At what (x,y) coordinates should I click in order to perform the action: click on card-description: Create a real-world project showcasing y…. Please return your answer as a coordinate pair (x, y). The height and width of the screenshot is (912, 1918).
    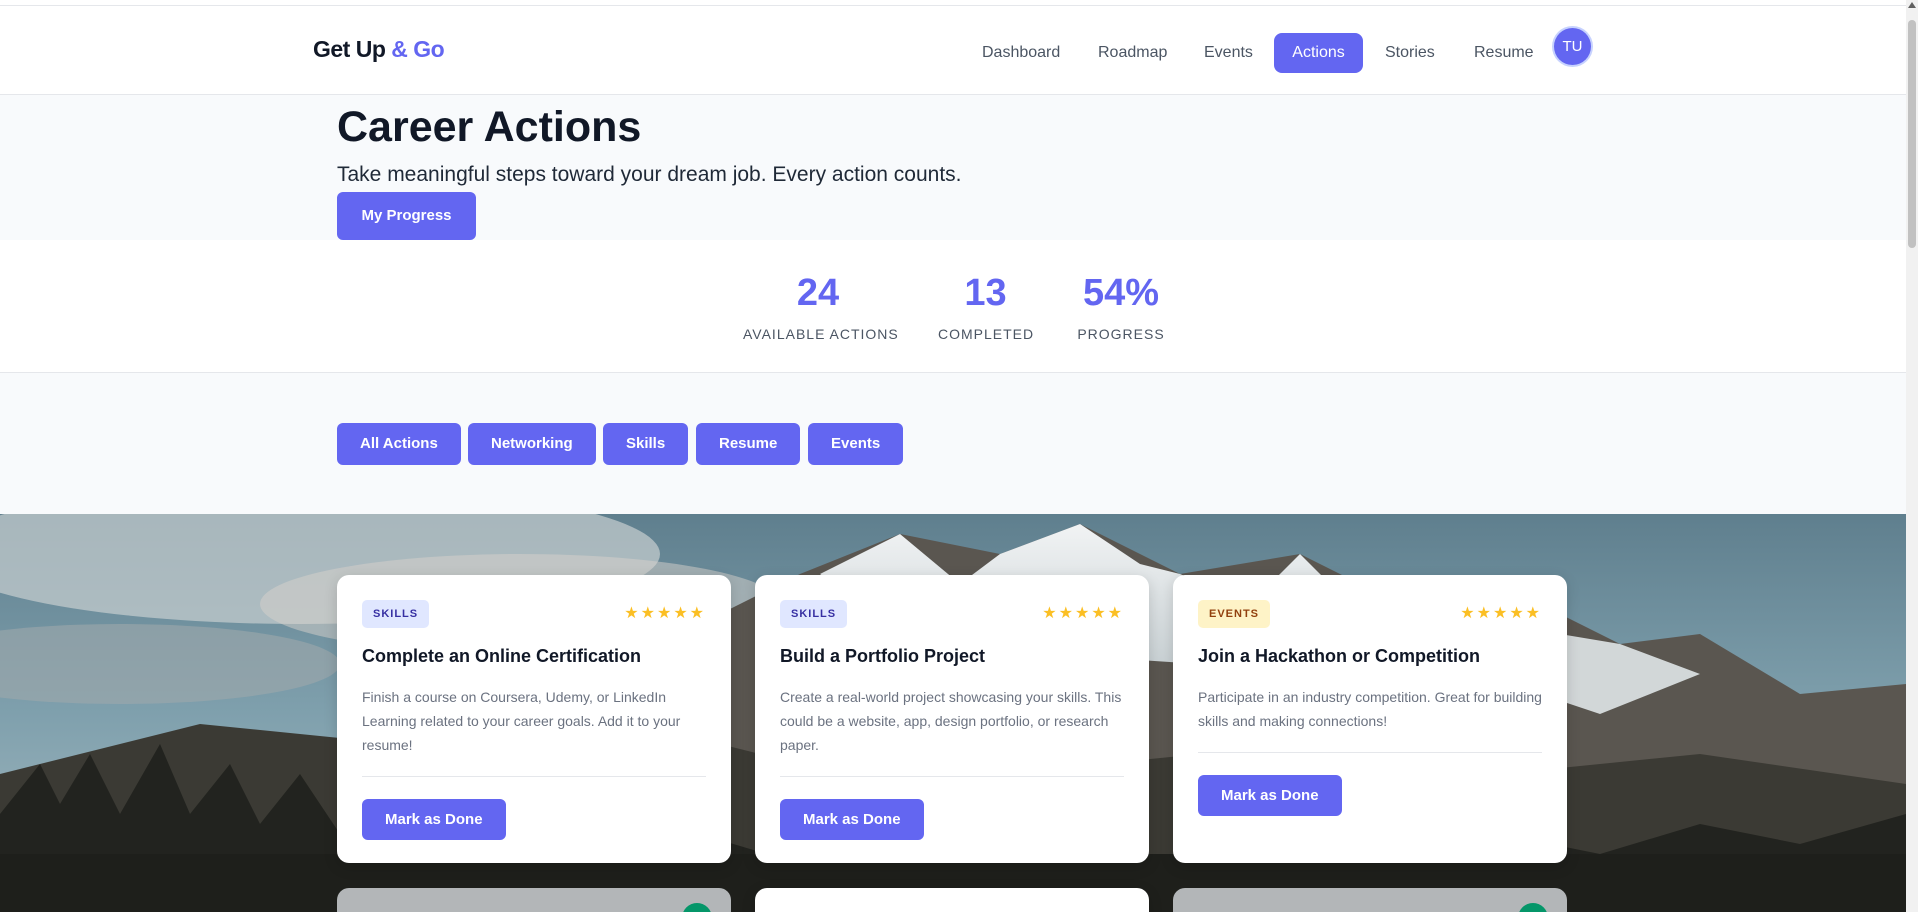
    Looking at the image, I should click on (951, 721).